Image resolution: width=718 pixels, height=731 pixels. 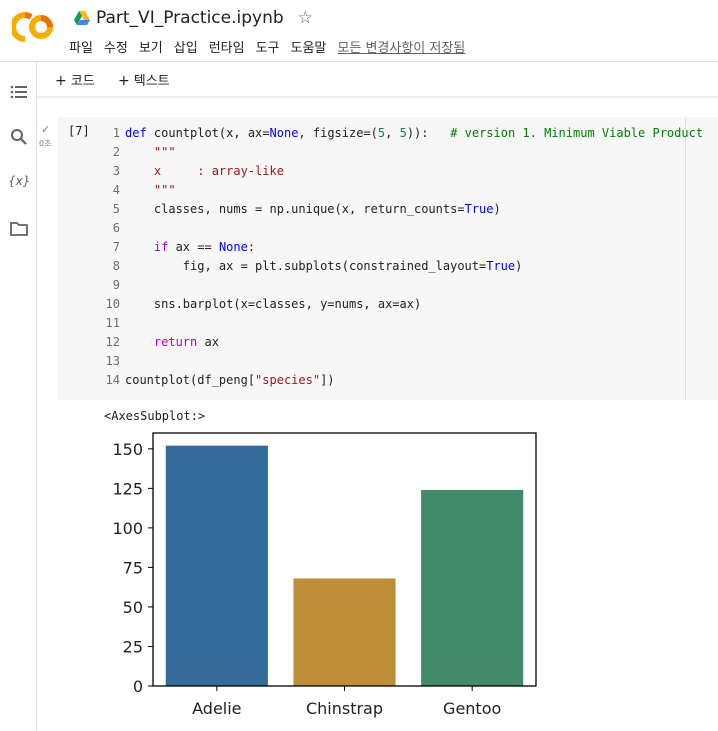 What do you see at coordinates (127, 449) in the screenshot?
I see `y-tick-label: 150` at bounding box center [127, 449].